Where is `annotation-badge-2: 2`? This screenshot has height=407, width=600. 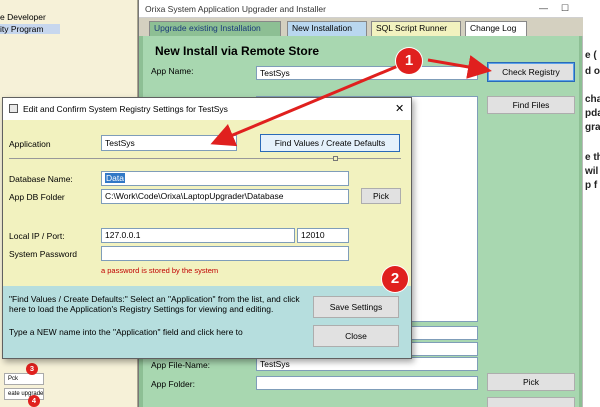
annotation-badge-2: 2 is located at coordinates (395, 279).